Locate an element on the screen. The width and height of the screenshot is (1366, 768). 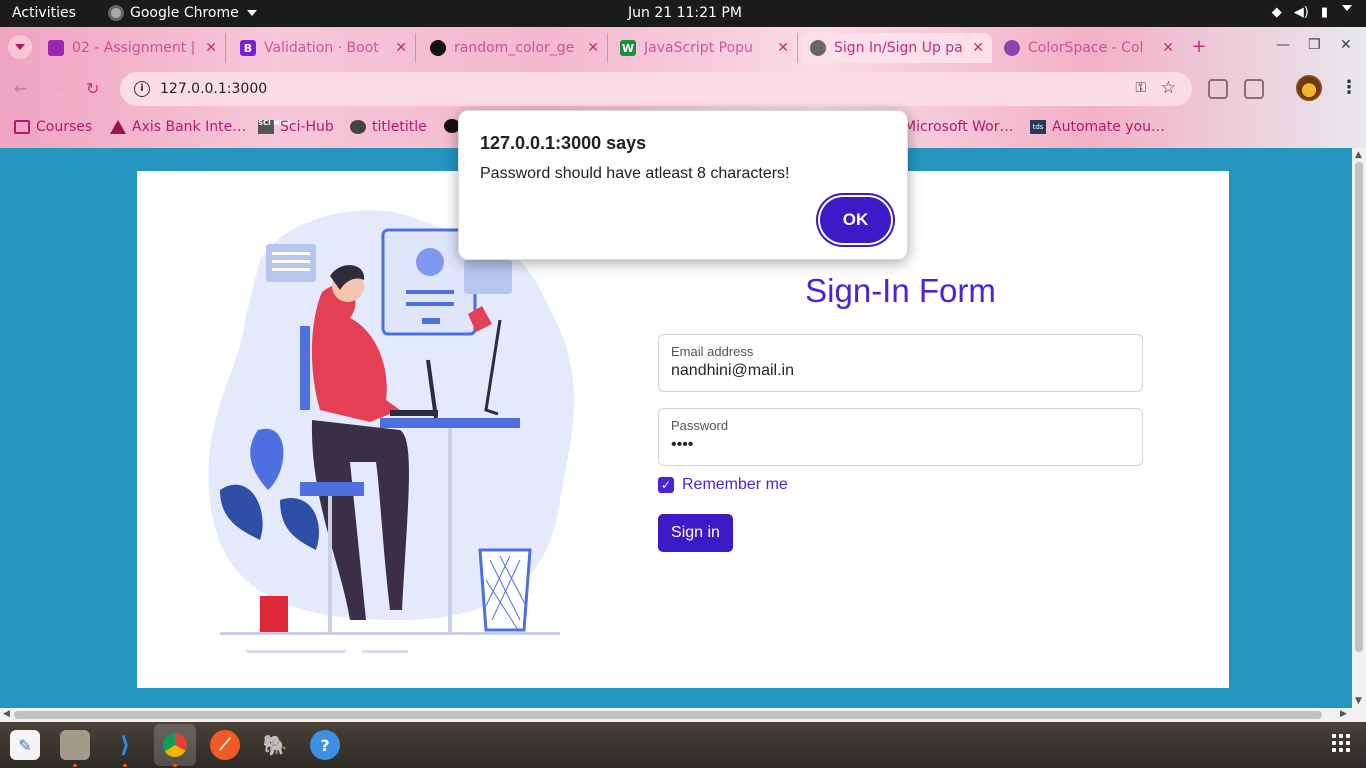
form-title: Sign-In Form is located at coordinates (900, 290).